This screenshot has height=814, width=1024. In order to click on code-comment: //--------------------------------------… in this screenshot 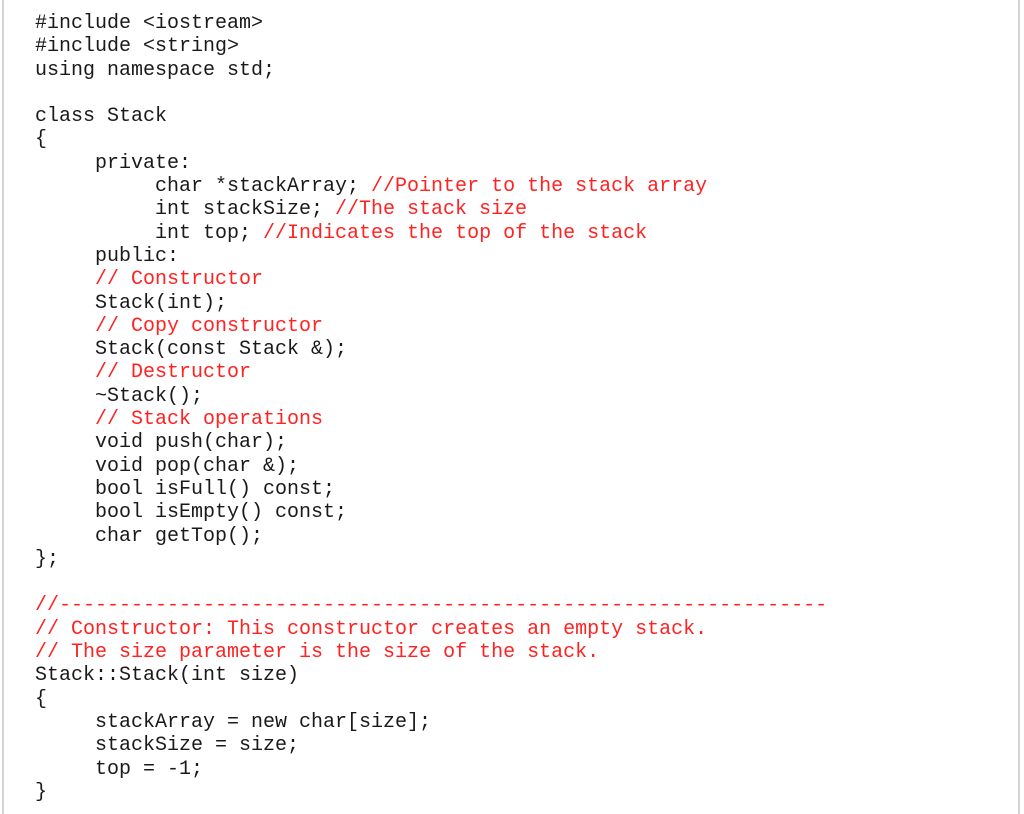, I will do `click(431, 606)`.